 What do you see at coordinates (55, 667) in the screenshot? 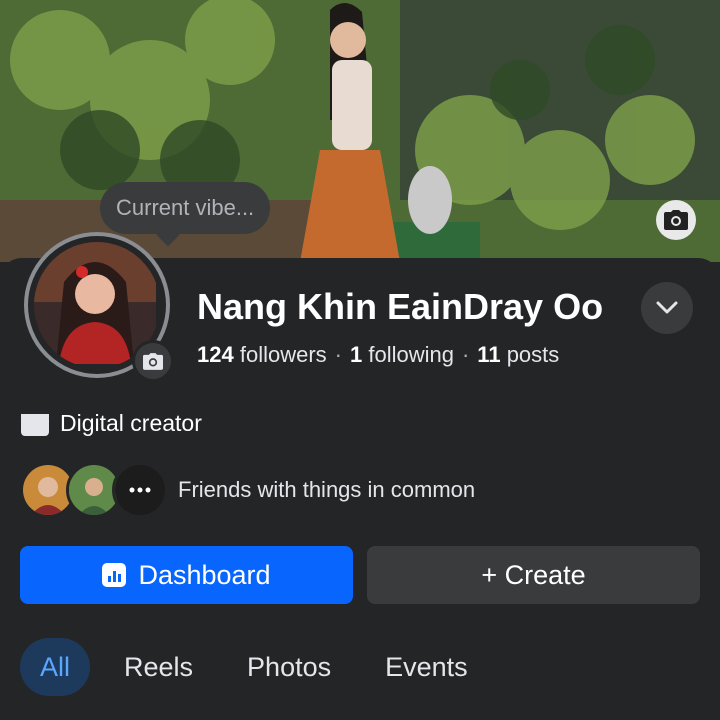
I see `tab-all: All` at bounding box center [55, 667].